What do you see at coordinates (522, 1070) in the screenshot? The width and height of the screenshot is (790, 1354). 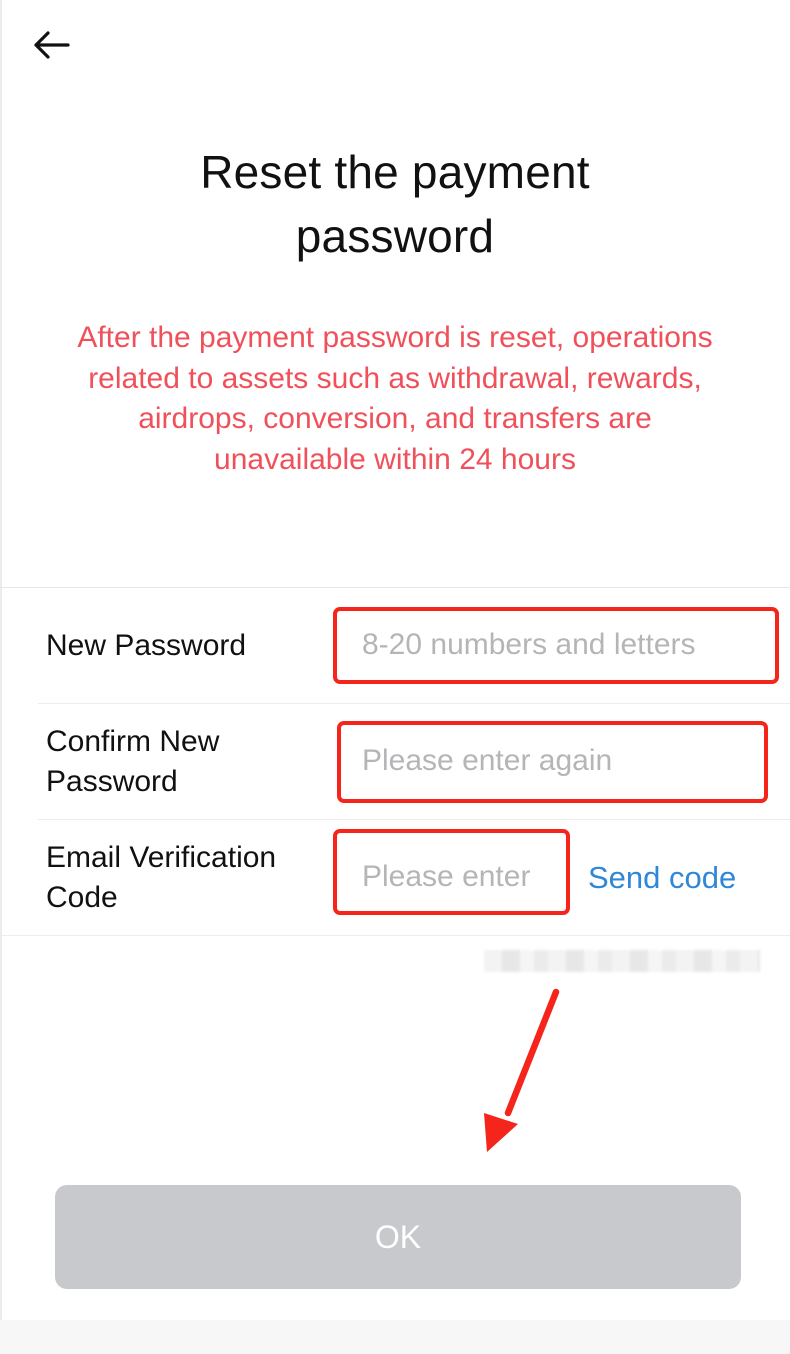 I see `red-arrow-annotation` at bounding box center [522, 1070].